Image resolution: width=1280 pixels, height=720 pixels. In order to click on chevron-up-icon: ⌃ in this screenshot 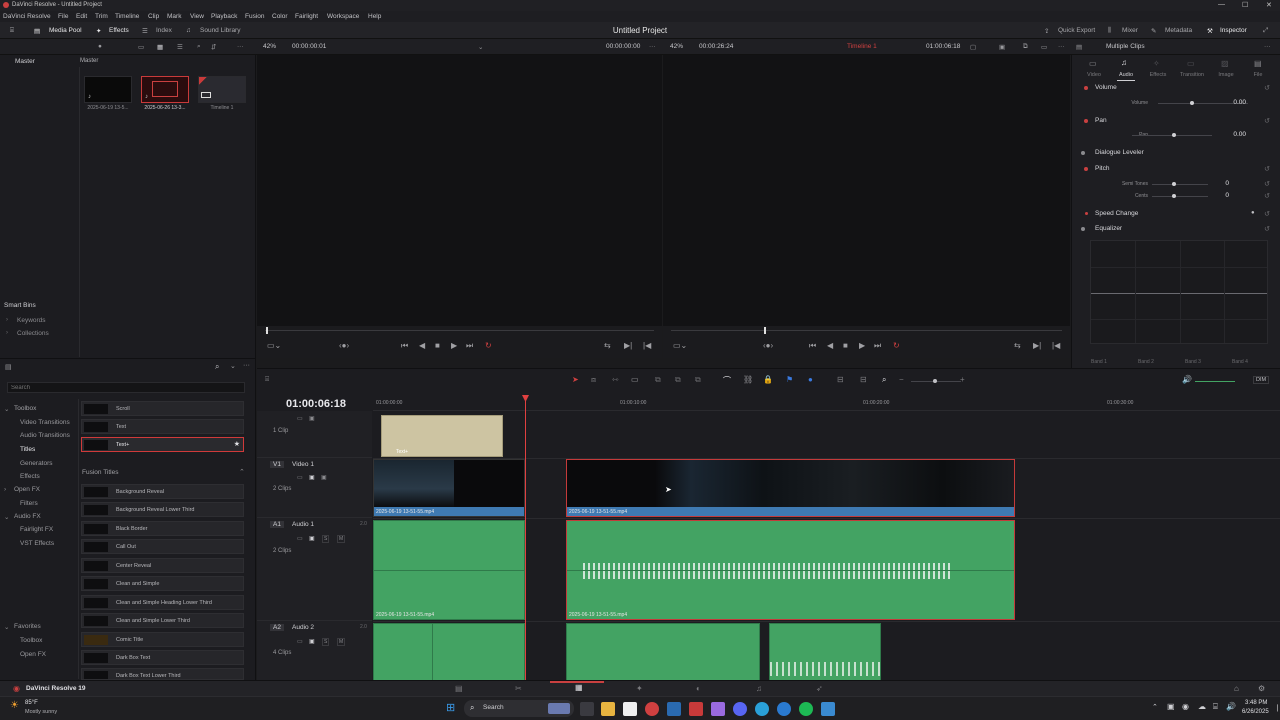, I will do `click(1155, 707)`.